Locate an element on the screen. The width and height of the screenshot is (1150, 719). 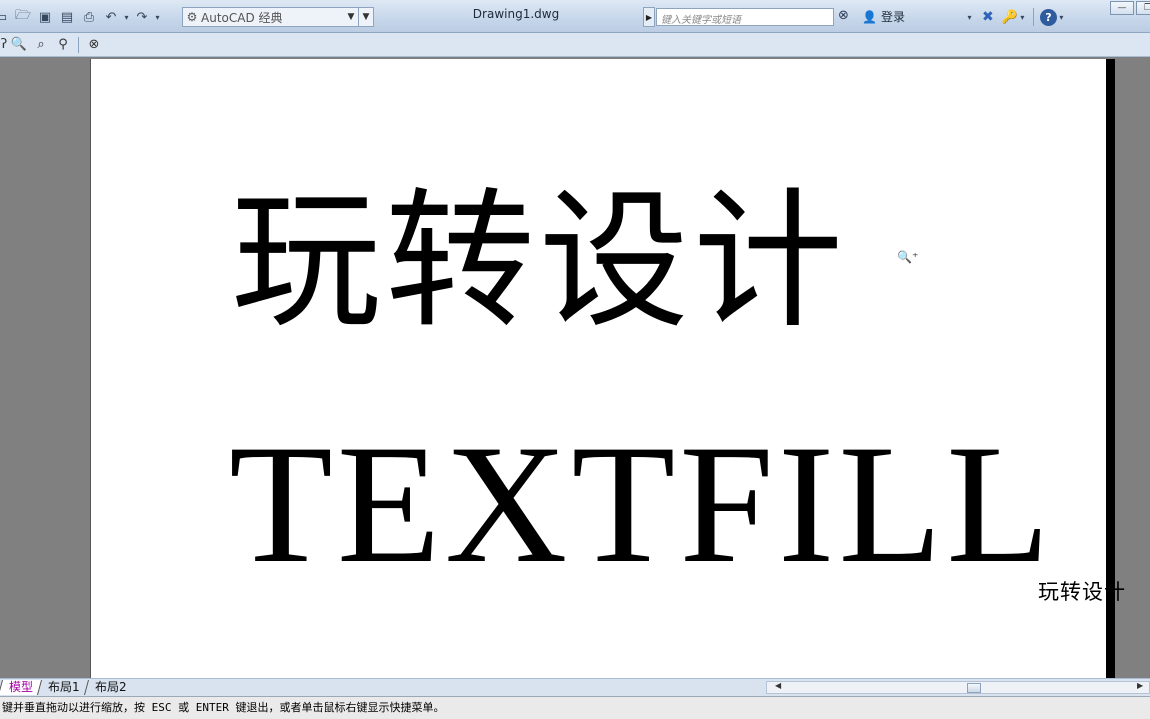
user-icon: 👤 is located at coordinates (869, 16).